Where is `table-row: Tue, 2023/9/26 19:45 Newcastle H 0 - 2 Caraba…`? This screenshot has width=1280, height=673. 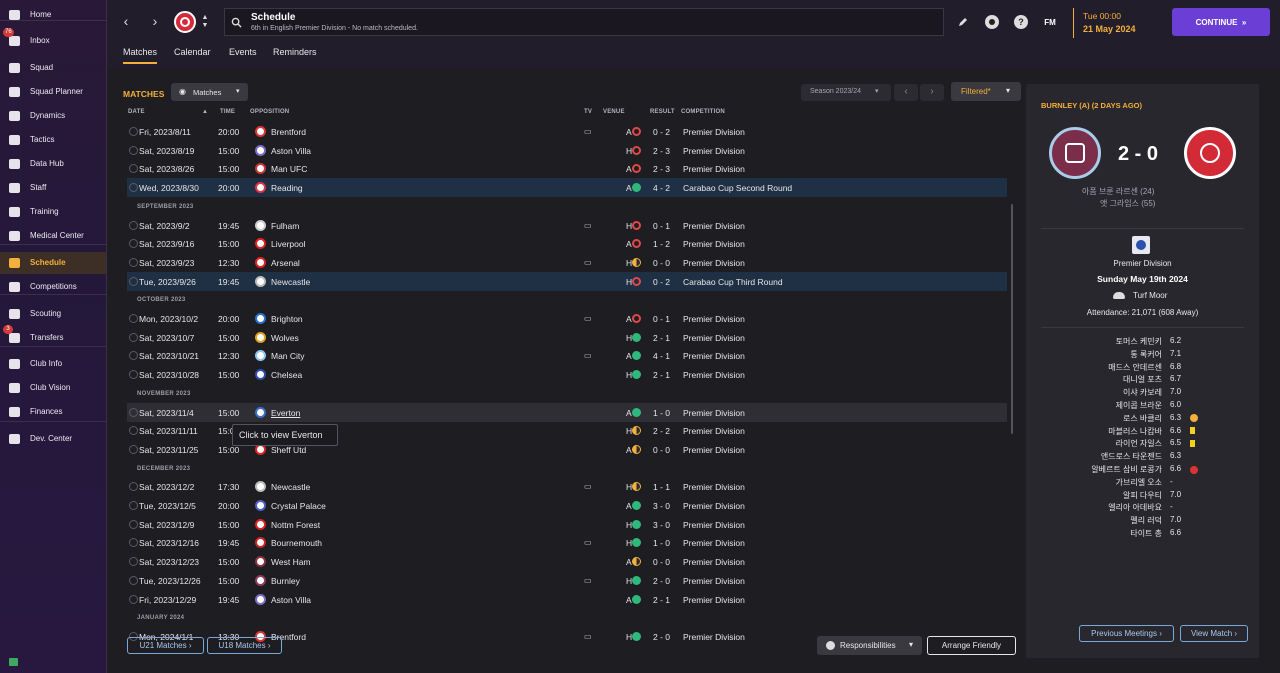 table-row: Tue, 2023/9/26 19:45 Newcastle H 0 - 2 Caraba… is located at coordinates (567, 281).